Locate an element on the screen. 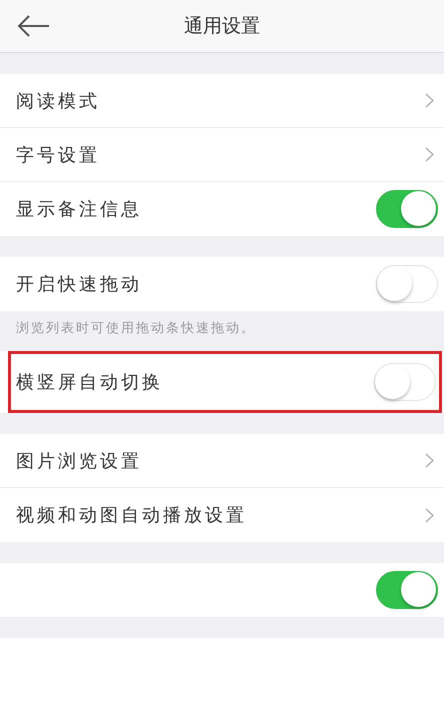 This screenshot has width=444, height=707. setting-label: 横竖屏自动切换 is located at coordinates (90, 382).